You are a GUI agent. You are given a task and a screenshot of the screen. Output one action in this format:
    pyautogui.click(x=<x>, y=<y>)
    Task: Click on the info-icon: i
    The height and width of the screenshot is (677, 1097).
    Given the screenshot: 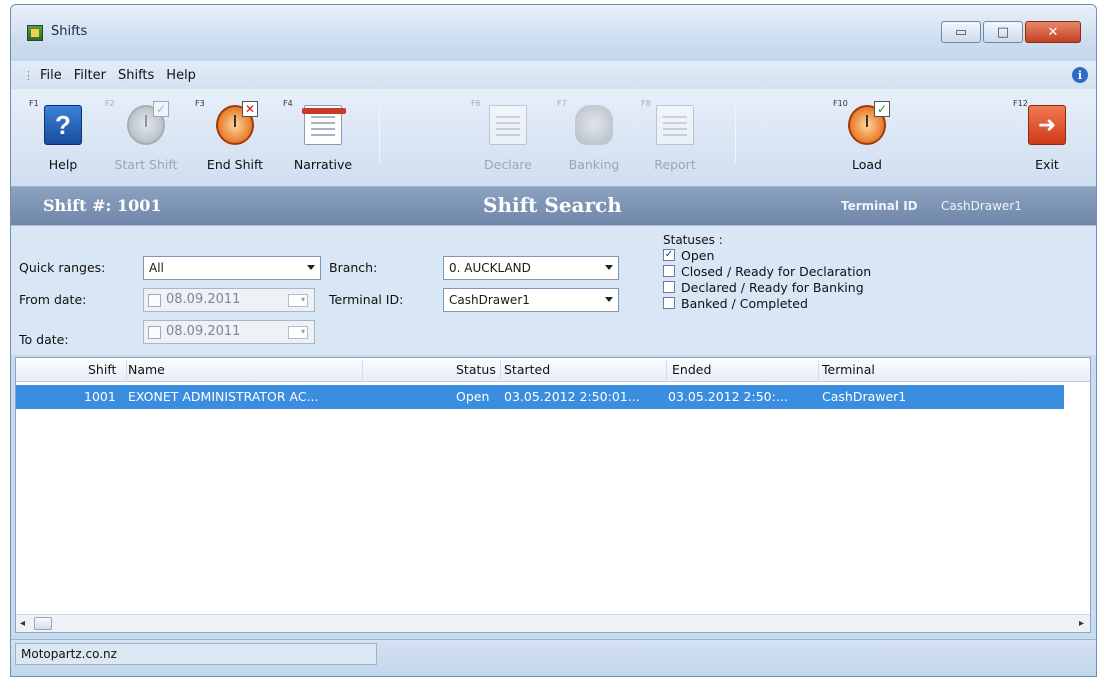 What is the action you would take?
    pyautogui.click(x=1080, y=75)
    